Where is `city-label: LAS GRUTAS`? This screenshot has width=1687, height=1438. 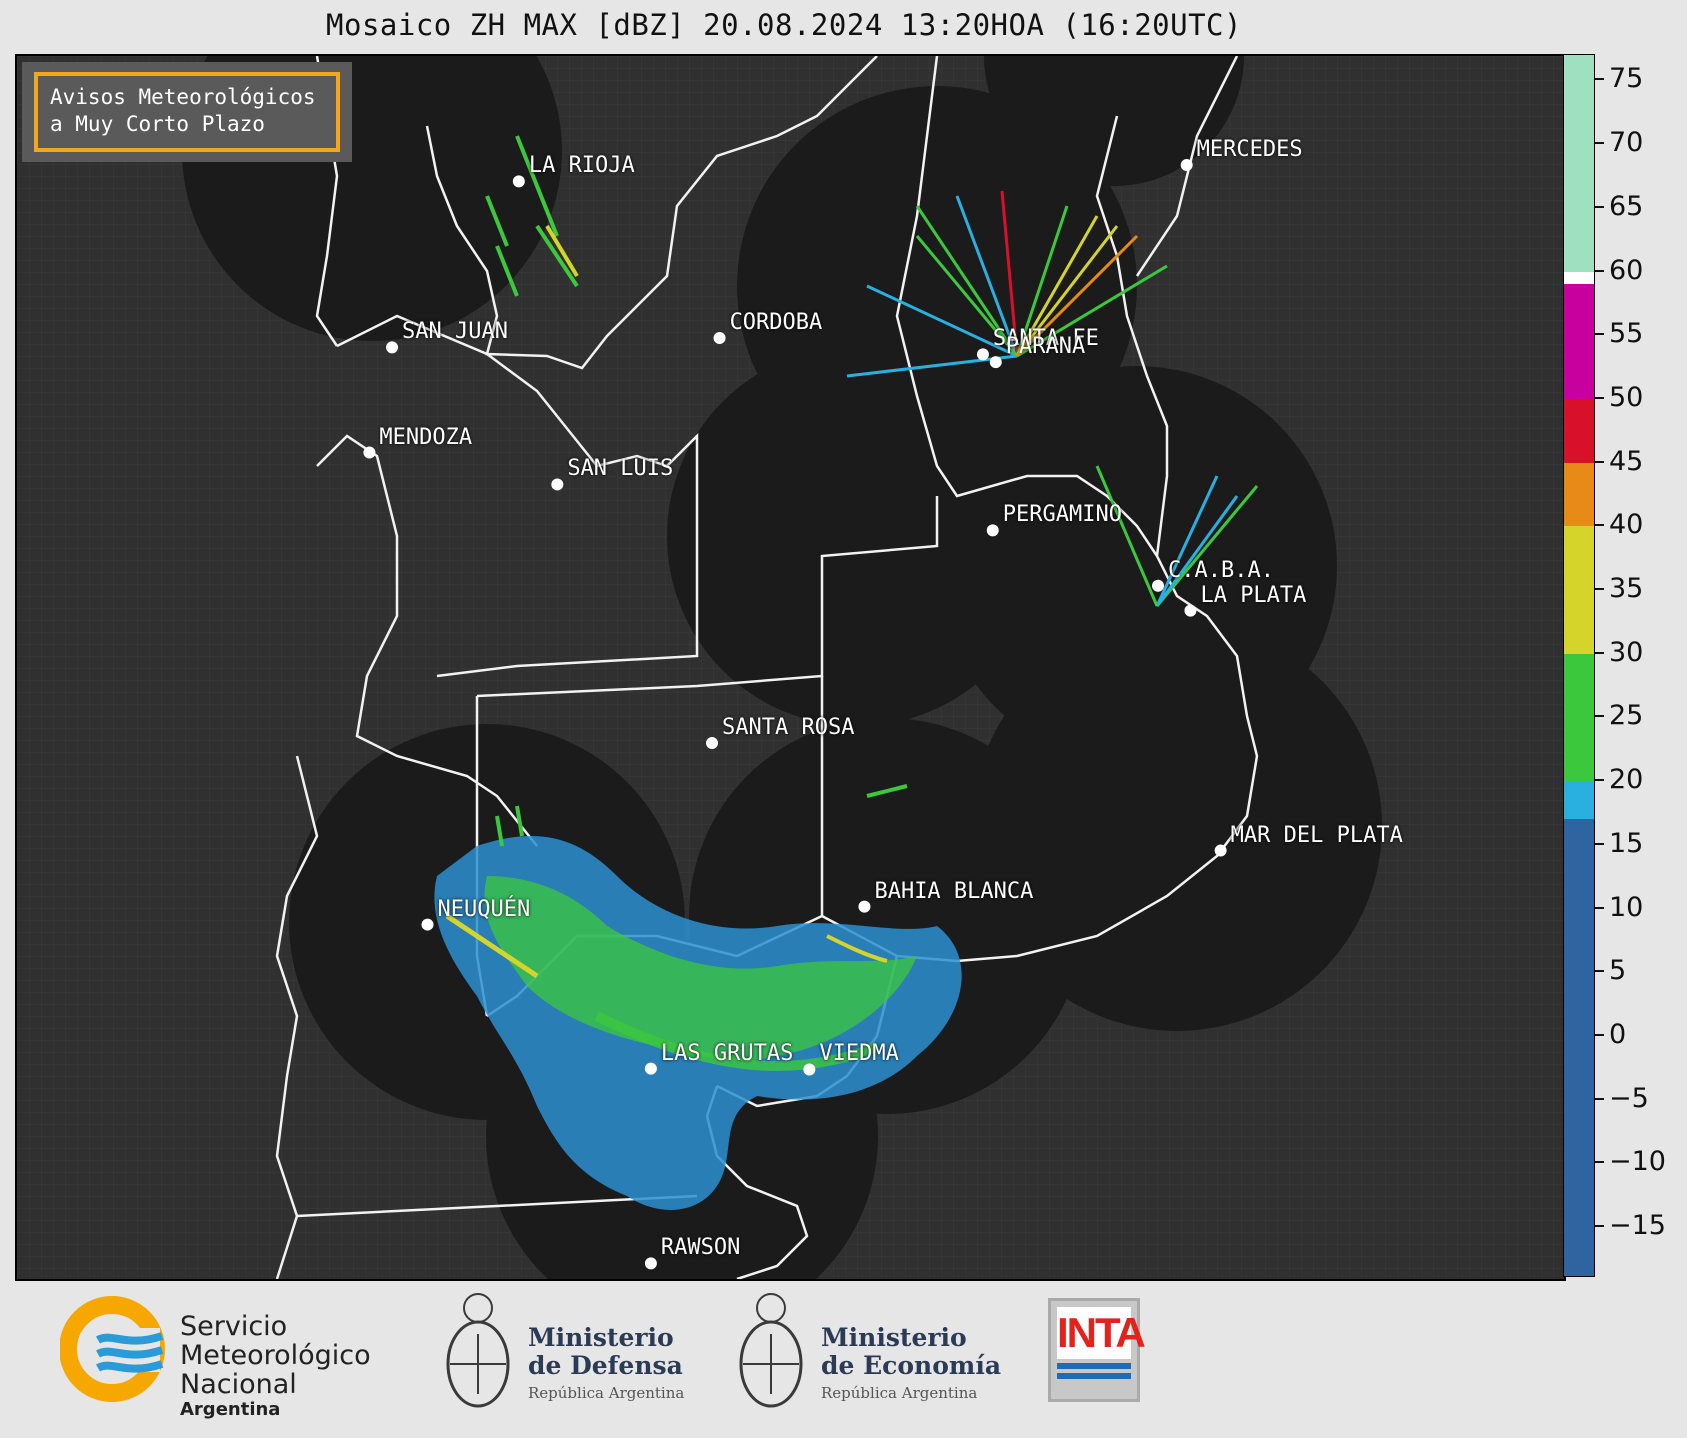 city-label: LAS GRUTAS is located at coordinates (727, 1053).